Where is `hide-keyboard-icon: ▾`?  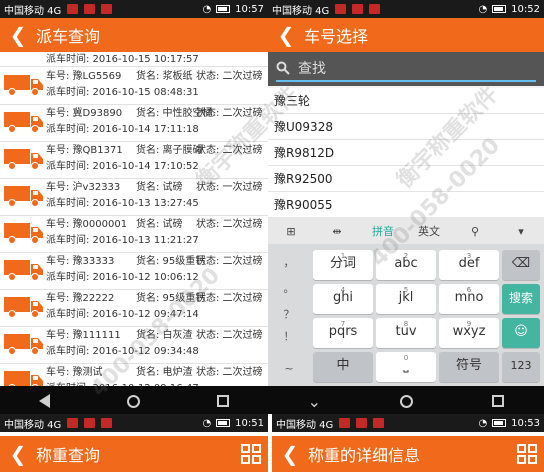
hide-keyboard-icon: ▾ is located at coordinates (521, 231).